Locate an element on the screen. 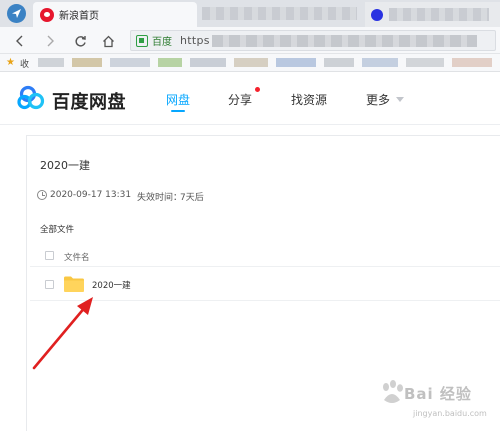  nav-share: 分享 is located at coordinates (240, 99).